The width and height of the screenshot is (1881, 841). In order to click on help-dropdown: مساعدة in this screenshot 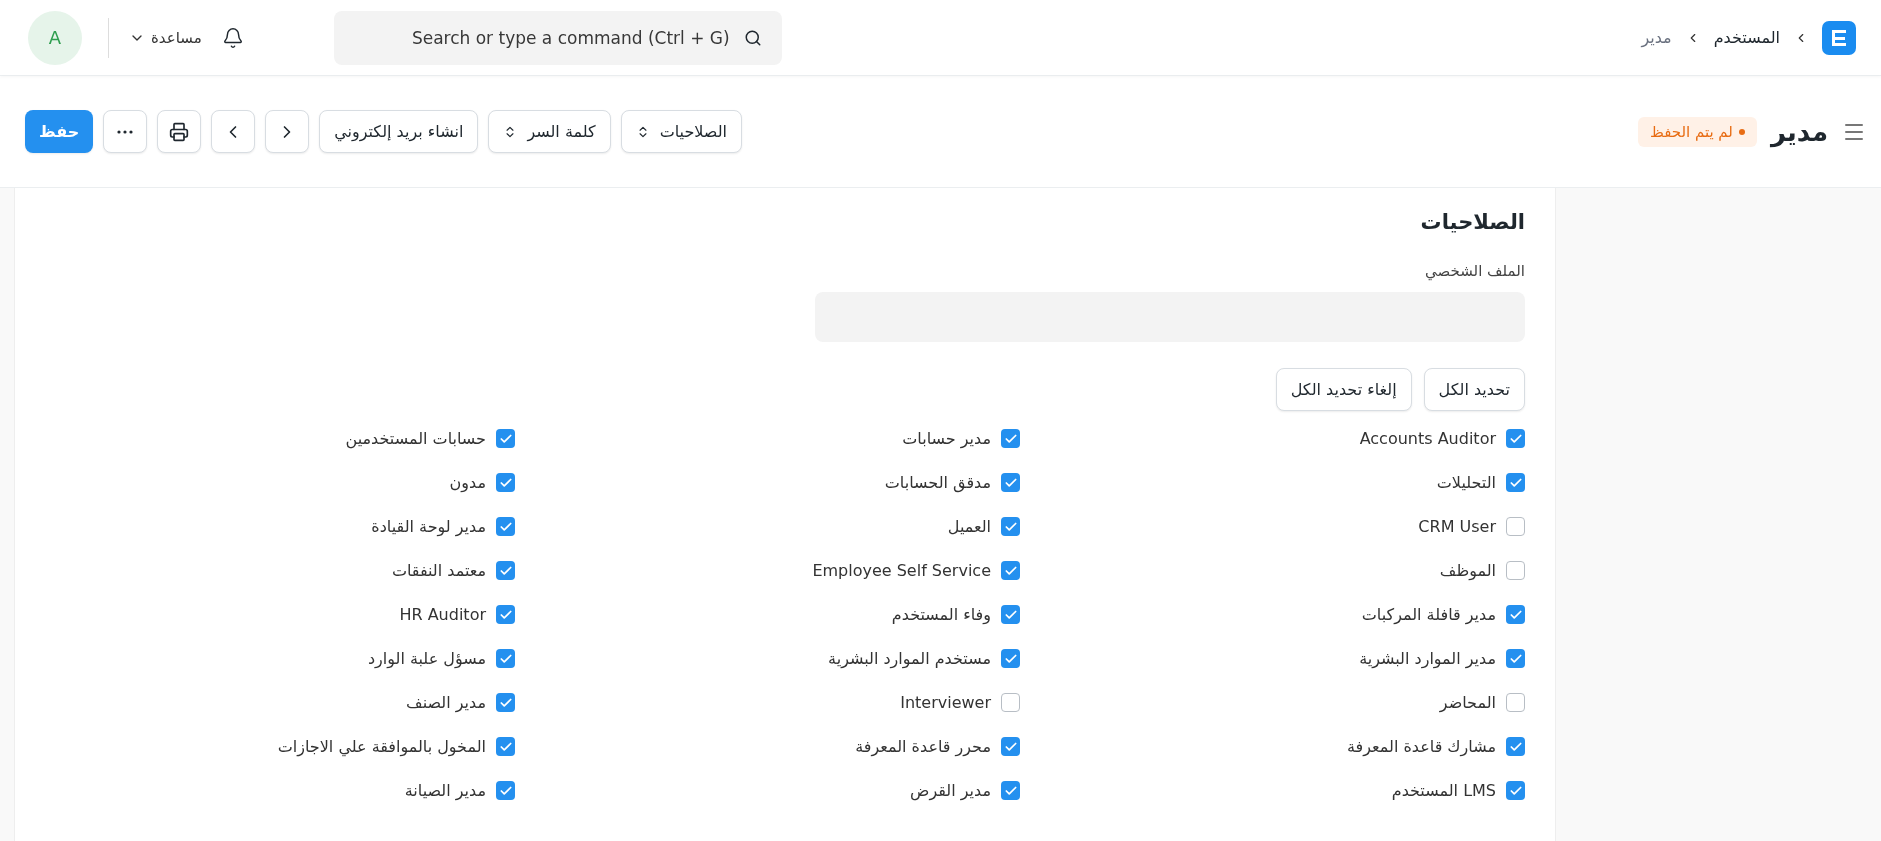, I will do `click(155, 37)`.